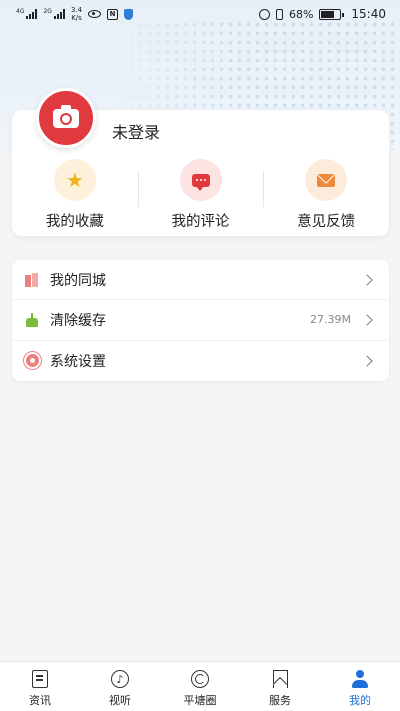 The width and height of the screenshot is (400, 711). Describe the element at coordinates (78, 280) in the screenshot. I see `menu-item-label: 我的同城` at that location.